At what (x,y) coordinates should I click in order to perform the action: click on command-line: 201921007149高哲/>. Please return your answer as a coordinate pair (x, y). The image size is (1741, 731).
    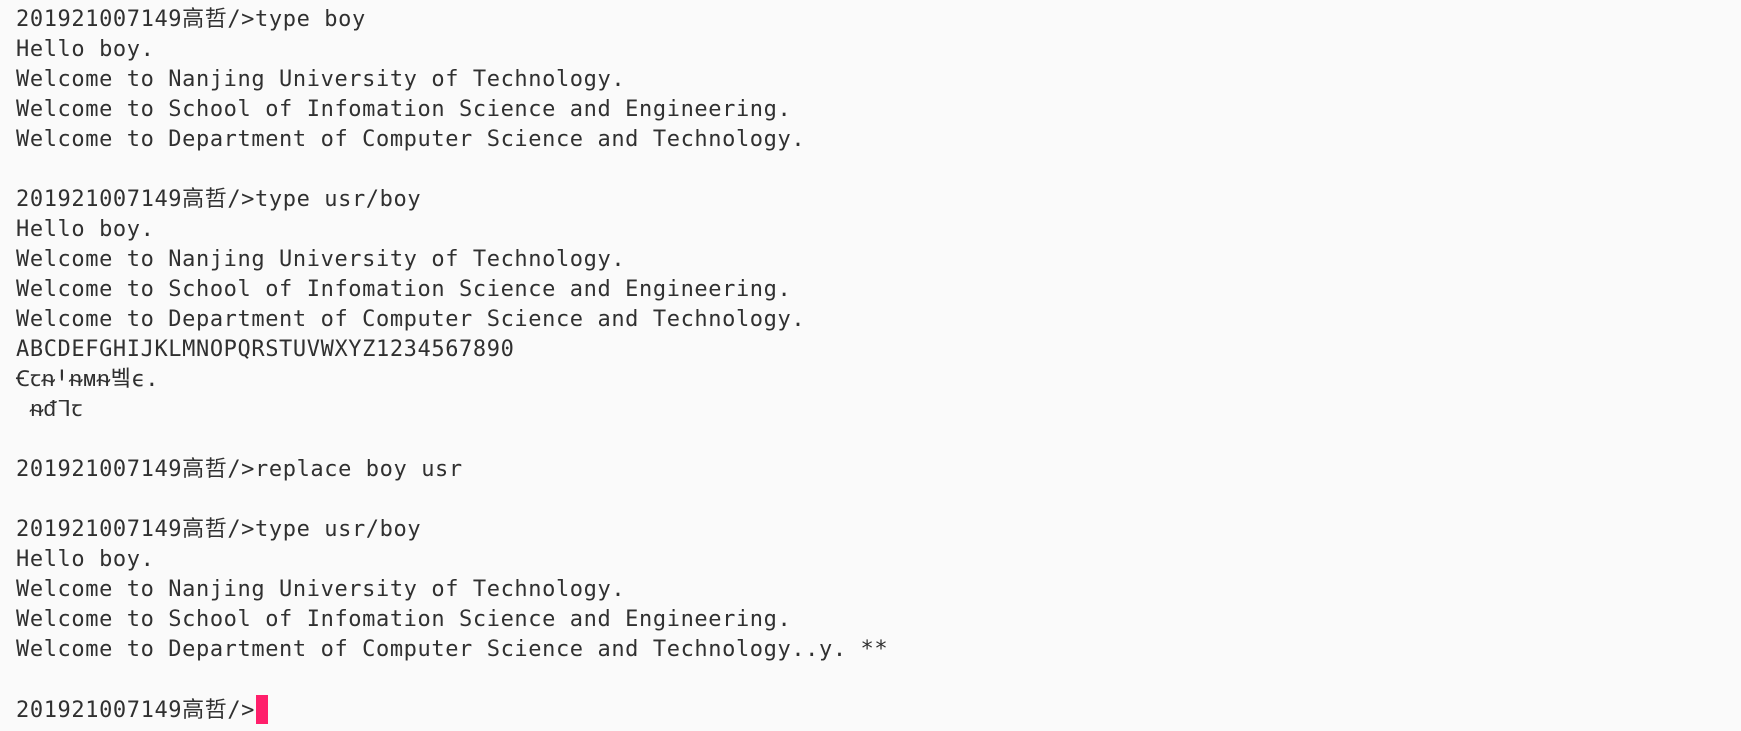
    Looking at the image, I should click on (878, 710).